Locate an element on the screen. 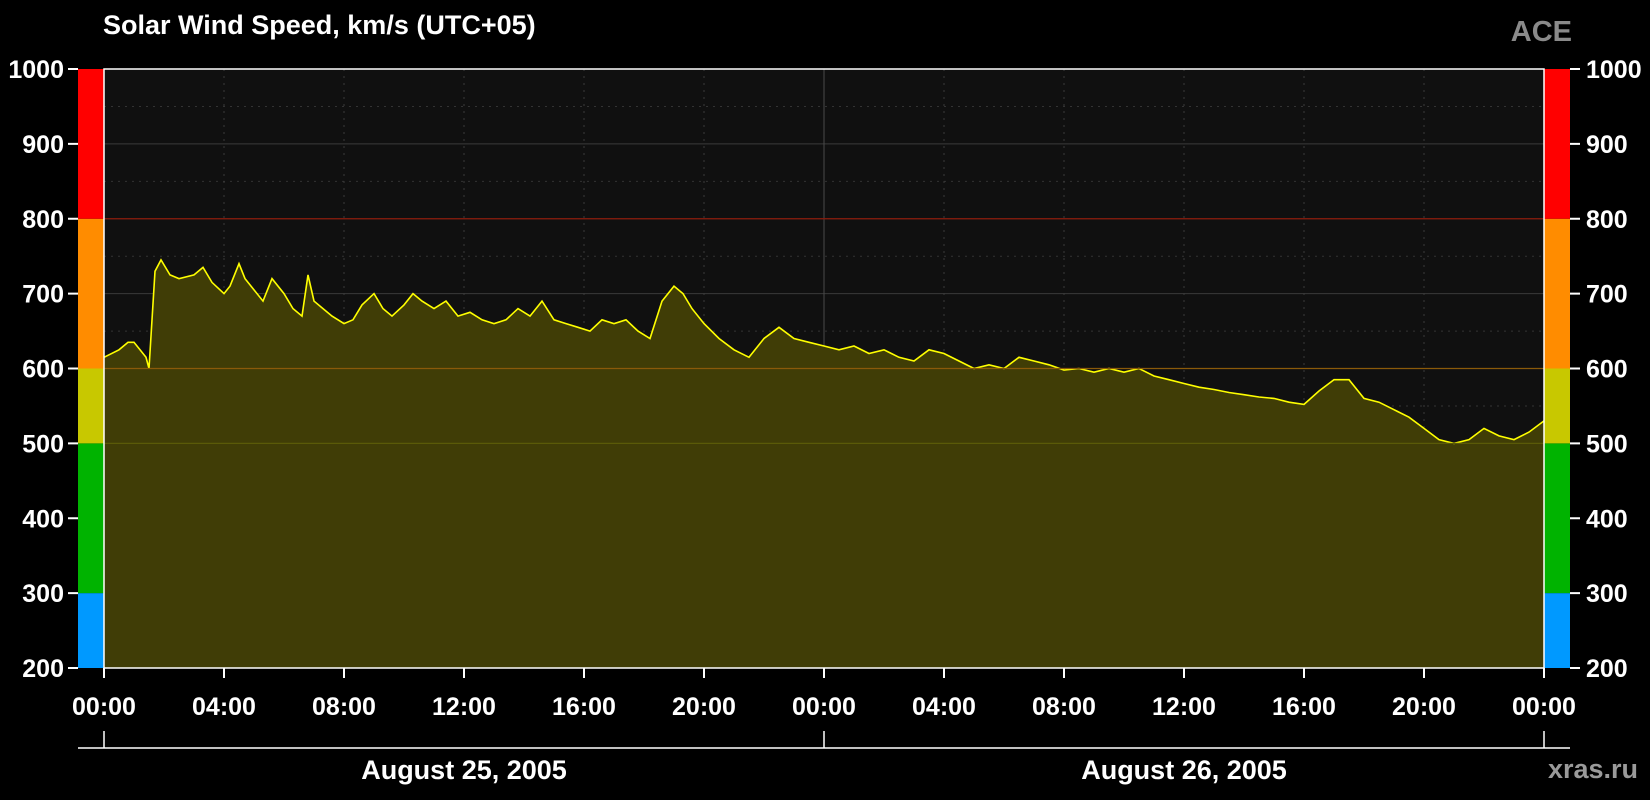 This screenshot has width=1650, height=800. site-watermark: xras.ru is located at coordinates (1592, 769).